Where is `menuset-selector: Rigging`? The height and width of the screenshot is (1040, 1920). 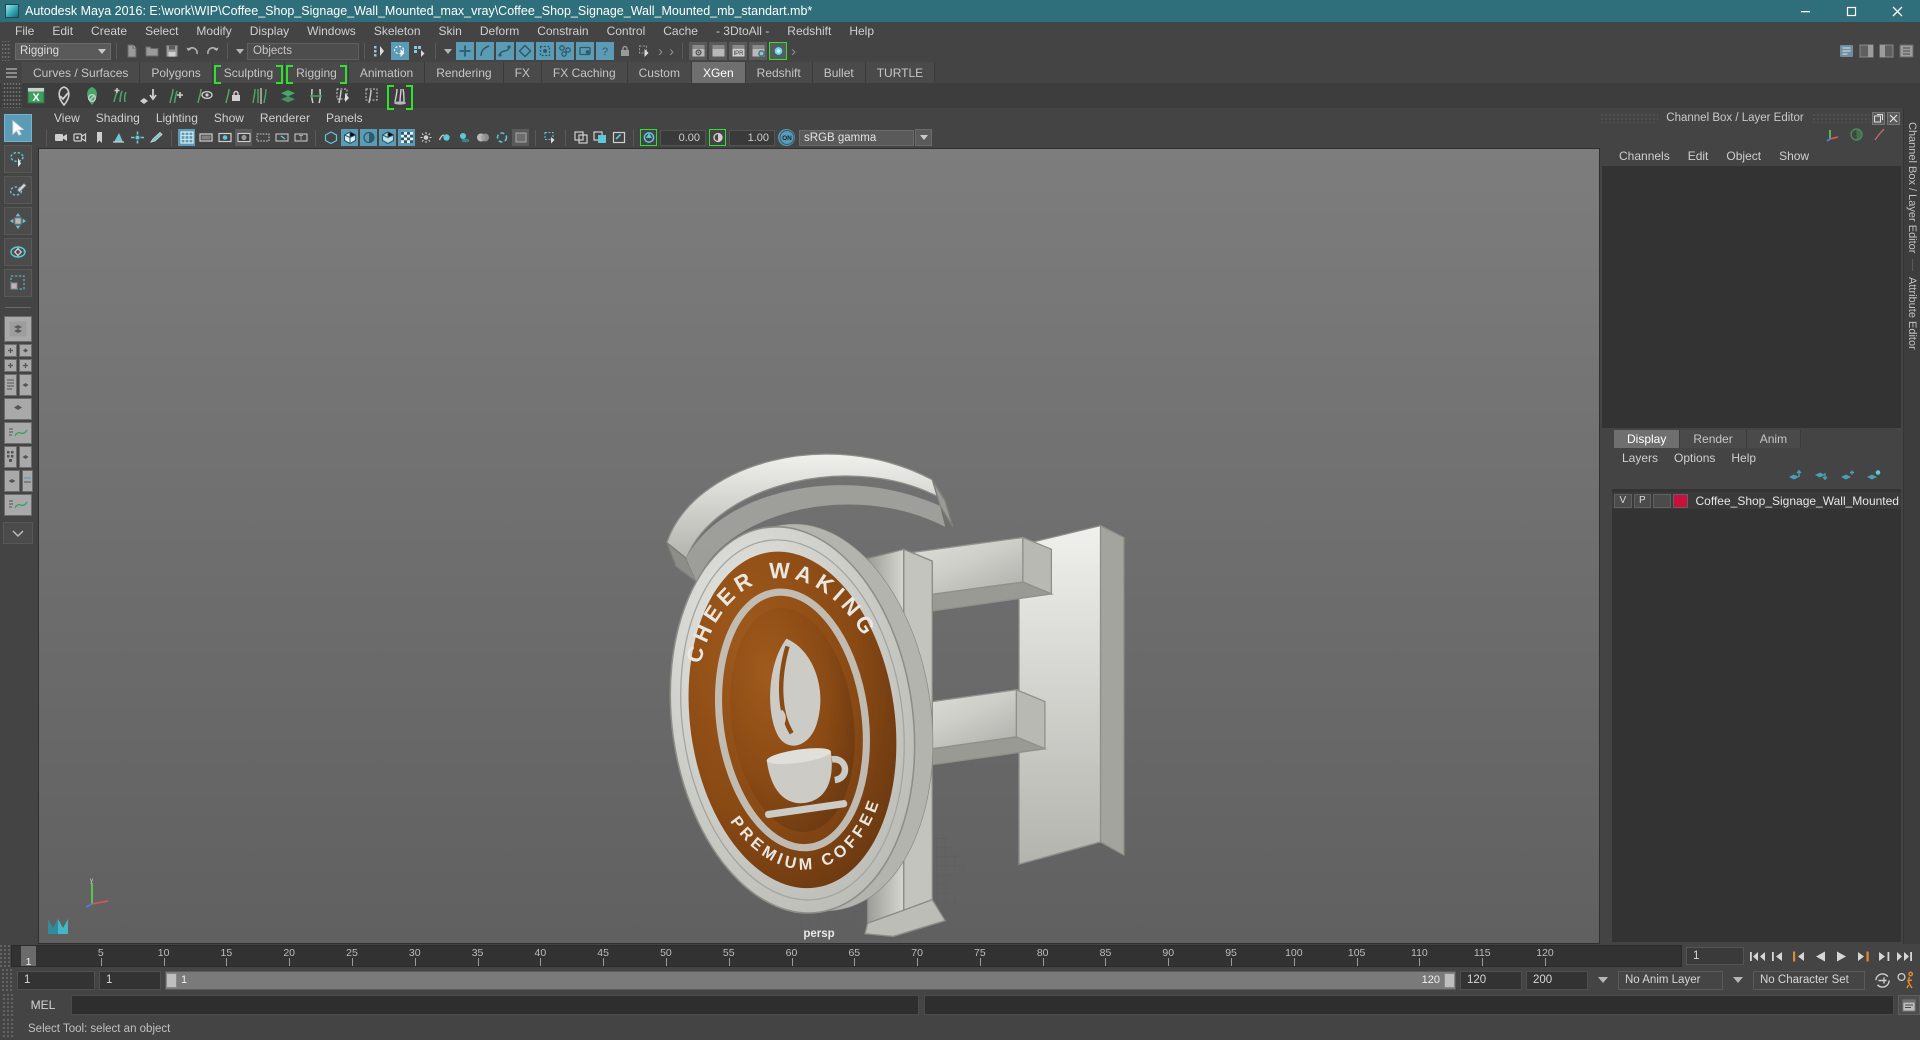
menuset-selector: Rigging is located at coordinates (63, 51).